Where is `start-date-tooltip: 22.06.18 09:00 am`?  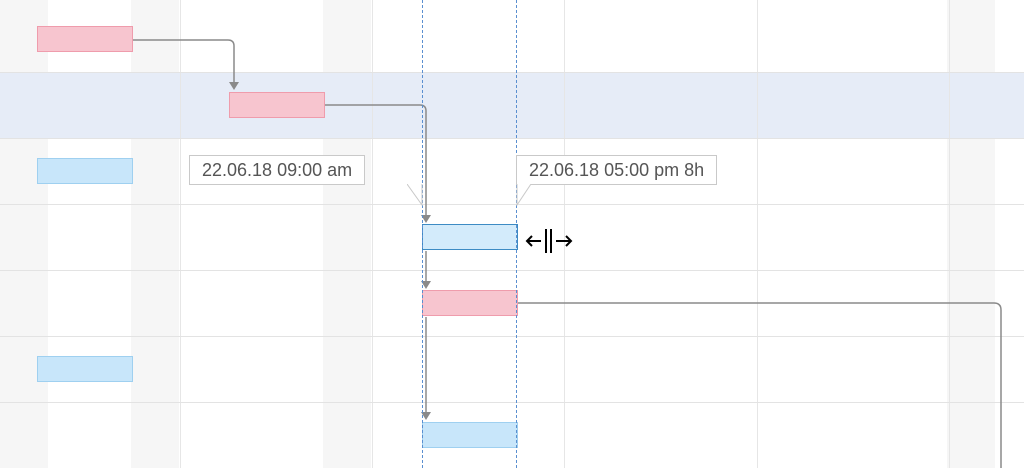 start-date-tooltip: 22.06.18 09:00 am is located at coordinates (277, 170).